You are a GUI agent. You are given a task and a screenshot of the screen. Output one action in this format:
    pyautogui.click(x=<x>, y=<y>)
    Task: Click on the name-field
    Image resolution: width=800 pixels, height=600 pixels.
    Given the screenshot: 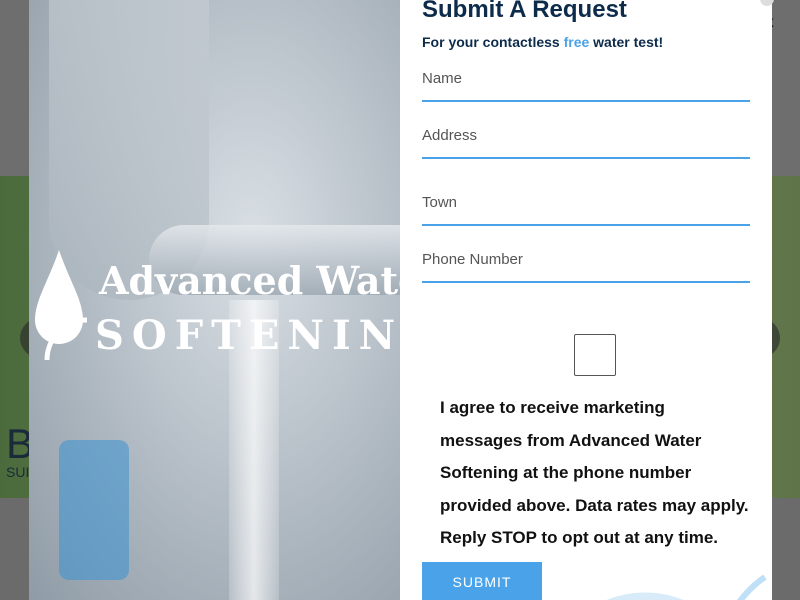 What is the action you would take?
    pyautogui.click(x=586, y=78)
    